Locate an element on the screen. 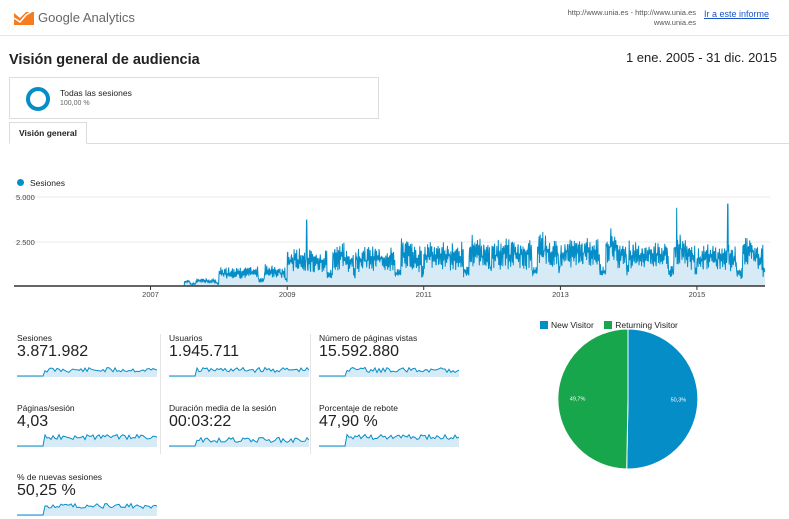 The height and width of the screenshot is (519, 789). metric-label: Sesiones is located at coordinates (34, 338).